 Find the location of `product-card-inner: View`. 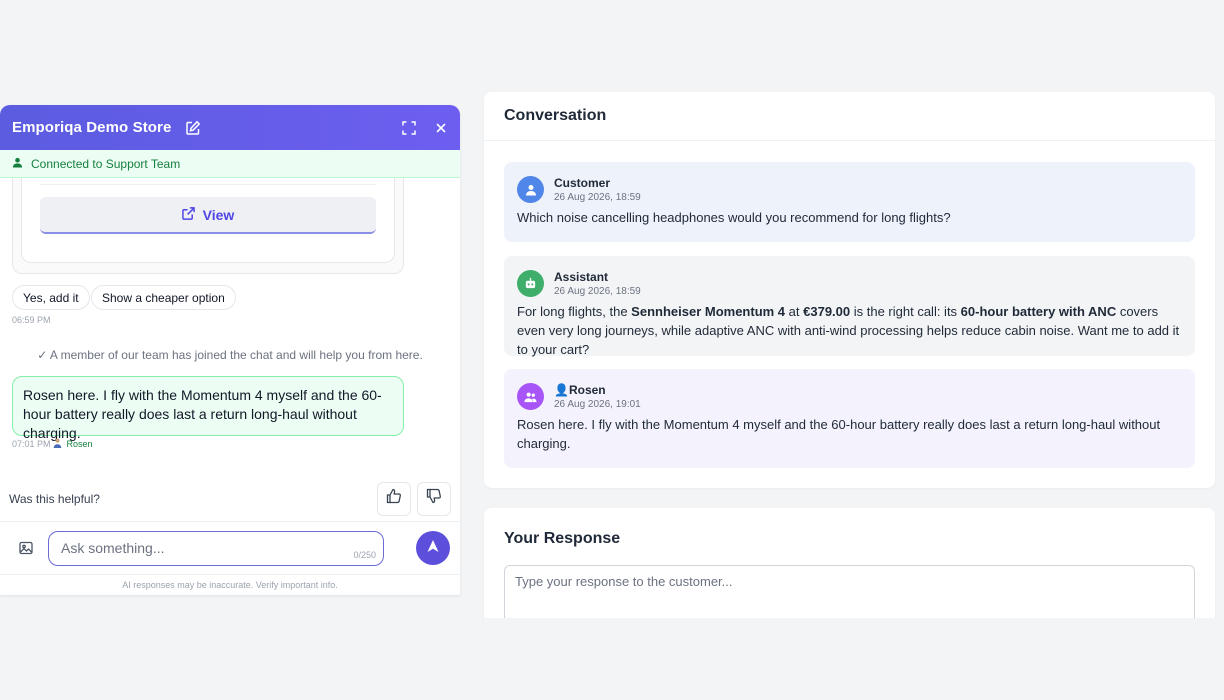

product-card-inner: View is located at coordinates (208, 220).